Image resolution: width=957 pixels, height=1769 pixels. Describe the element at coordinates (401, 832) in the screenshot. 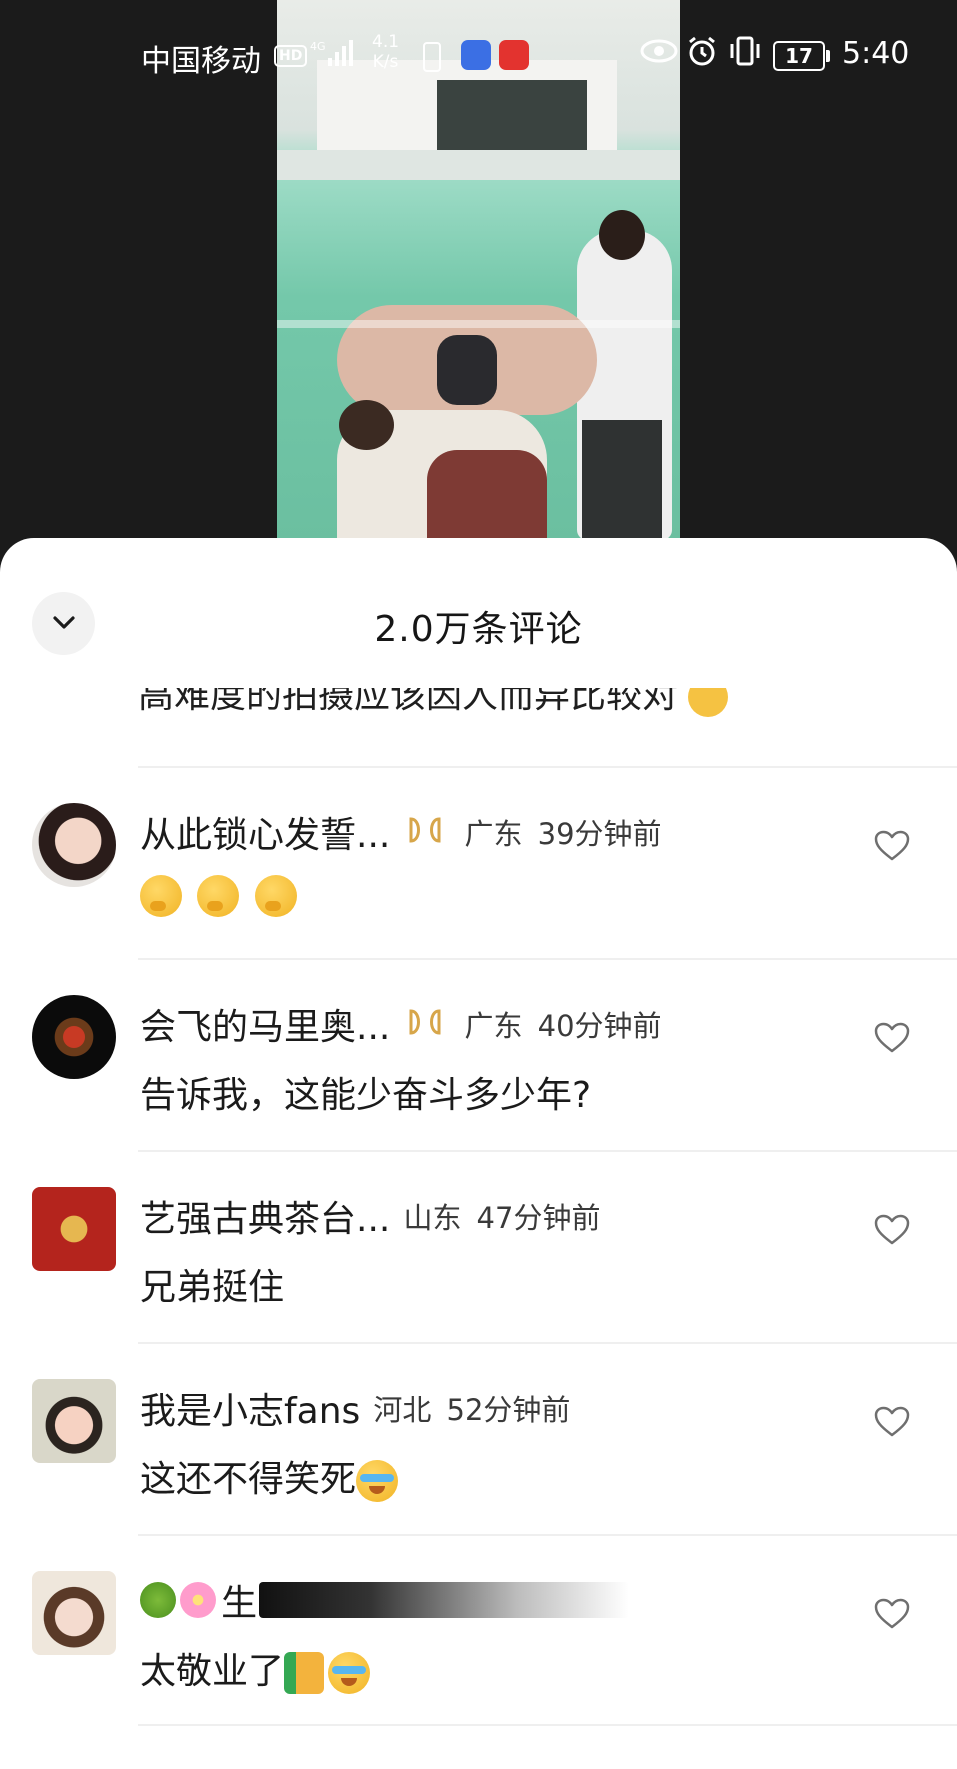

I see `comment-meta: 从此锁心发誓... 广东 39分钟前` at that location.